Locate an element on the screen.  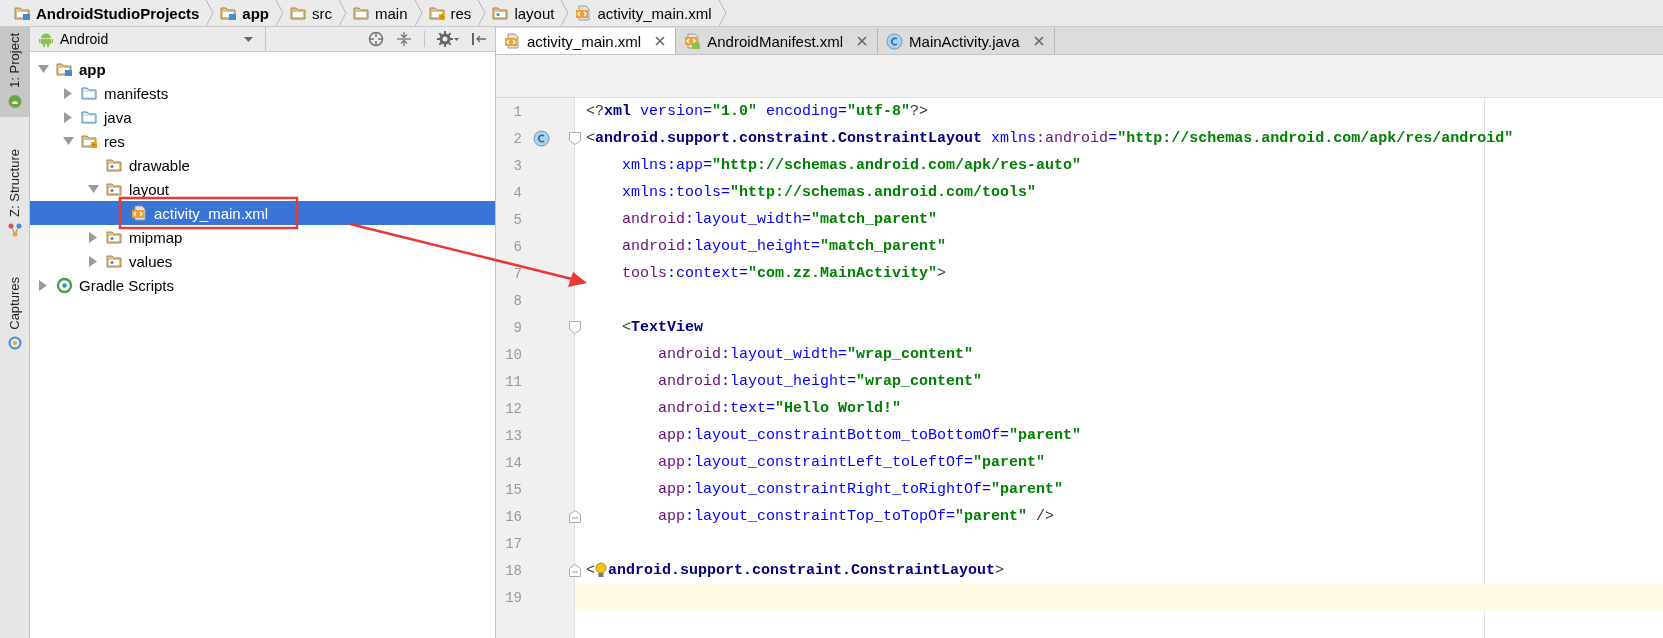
tab-label: MainActivity.java is located at coordinates (964, 41).